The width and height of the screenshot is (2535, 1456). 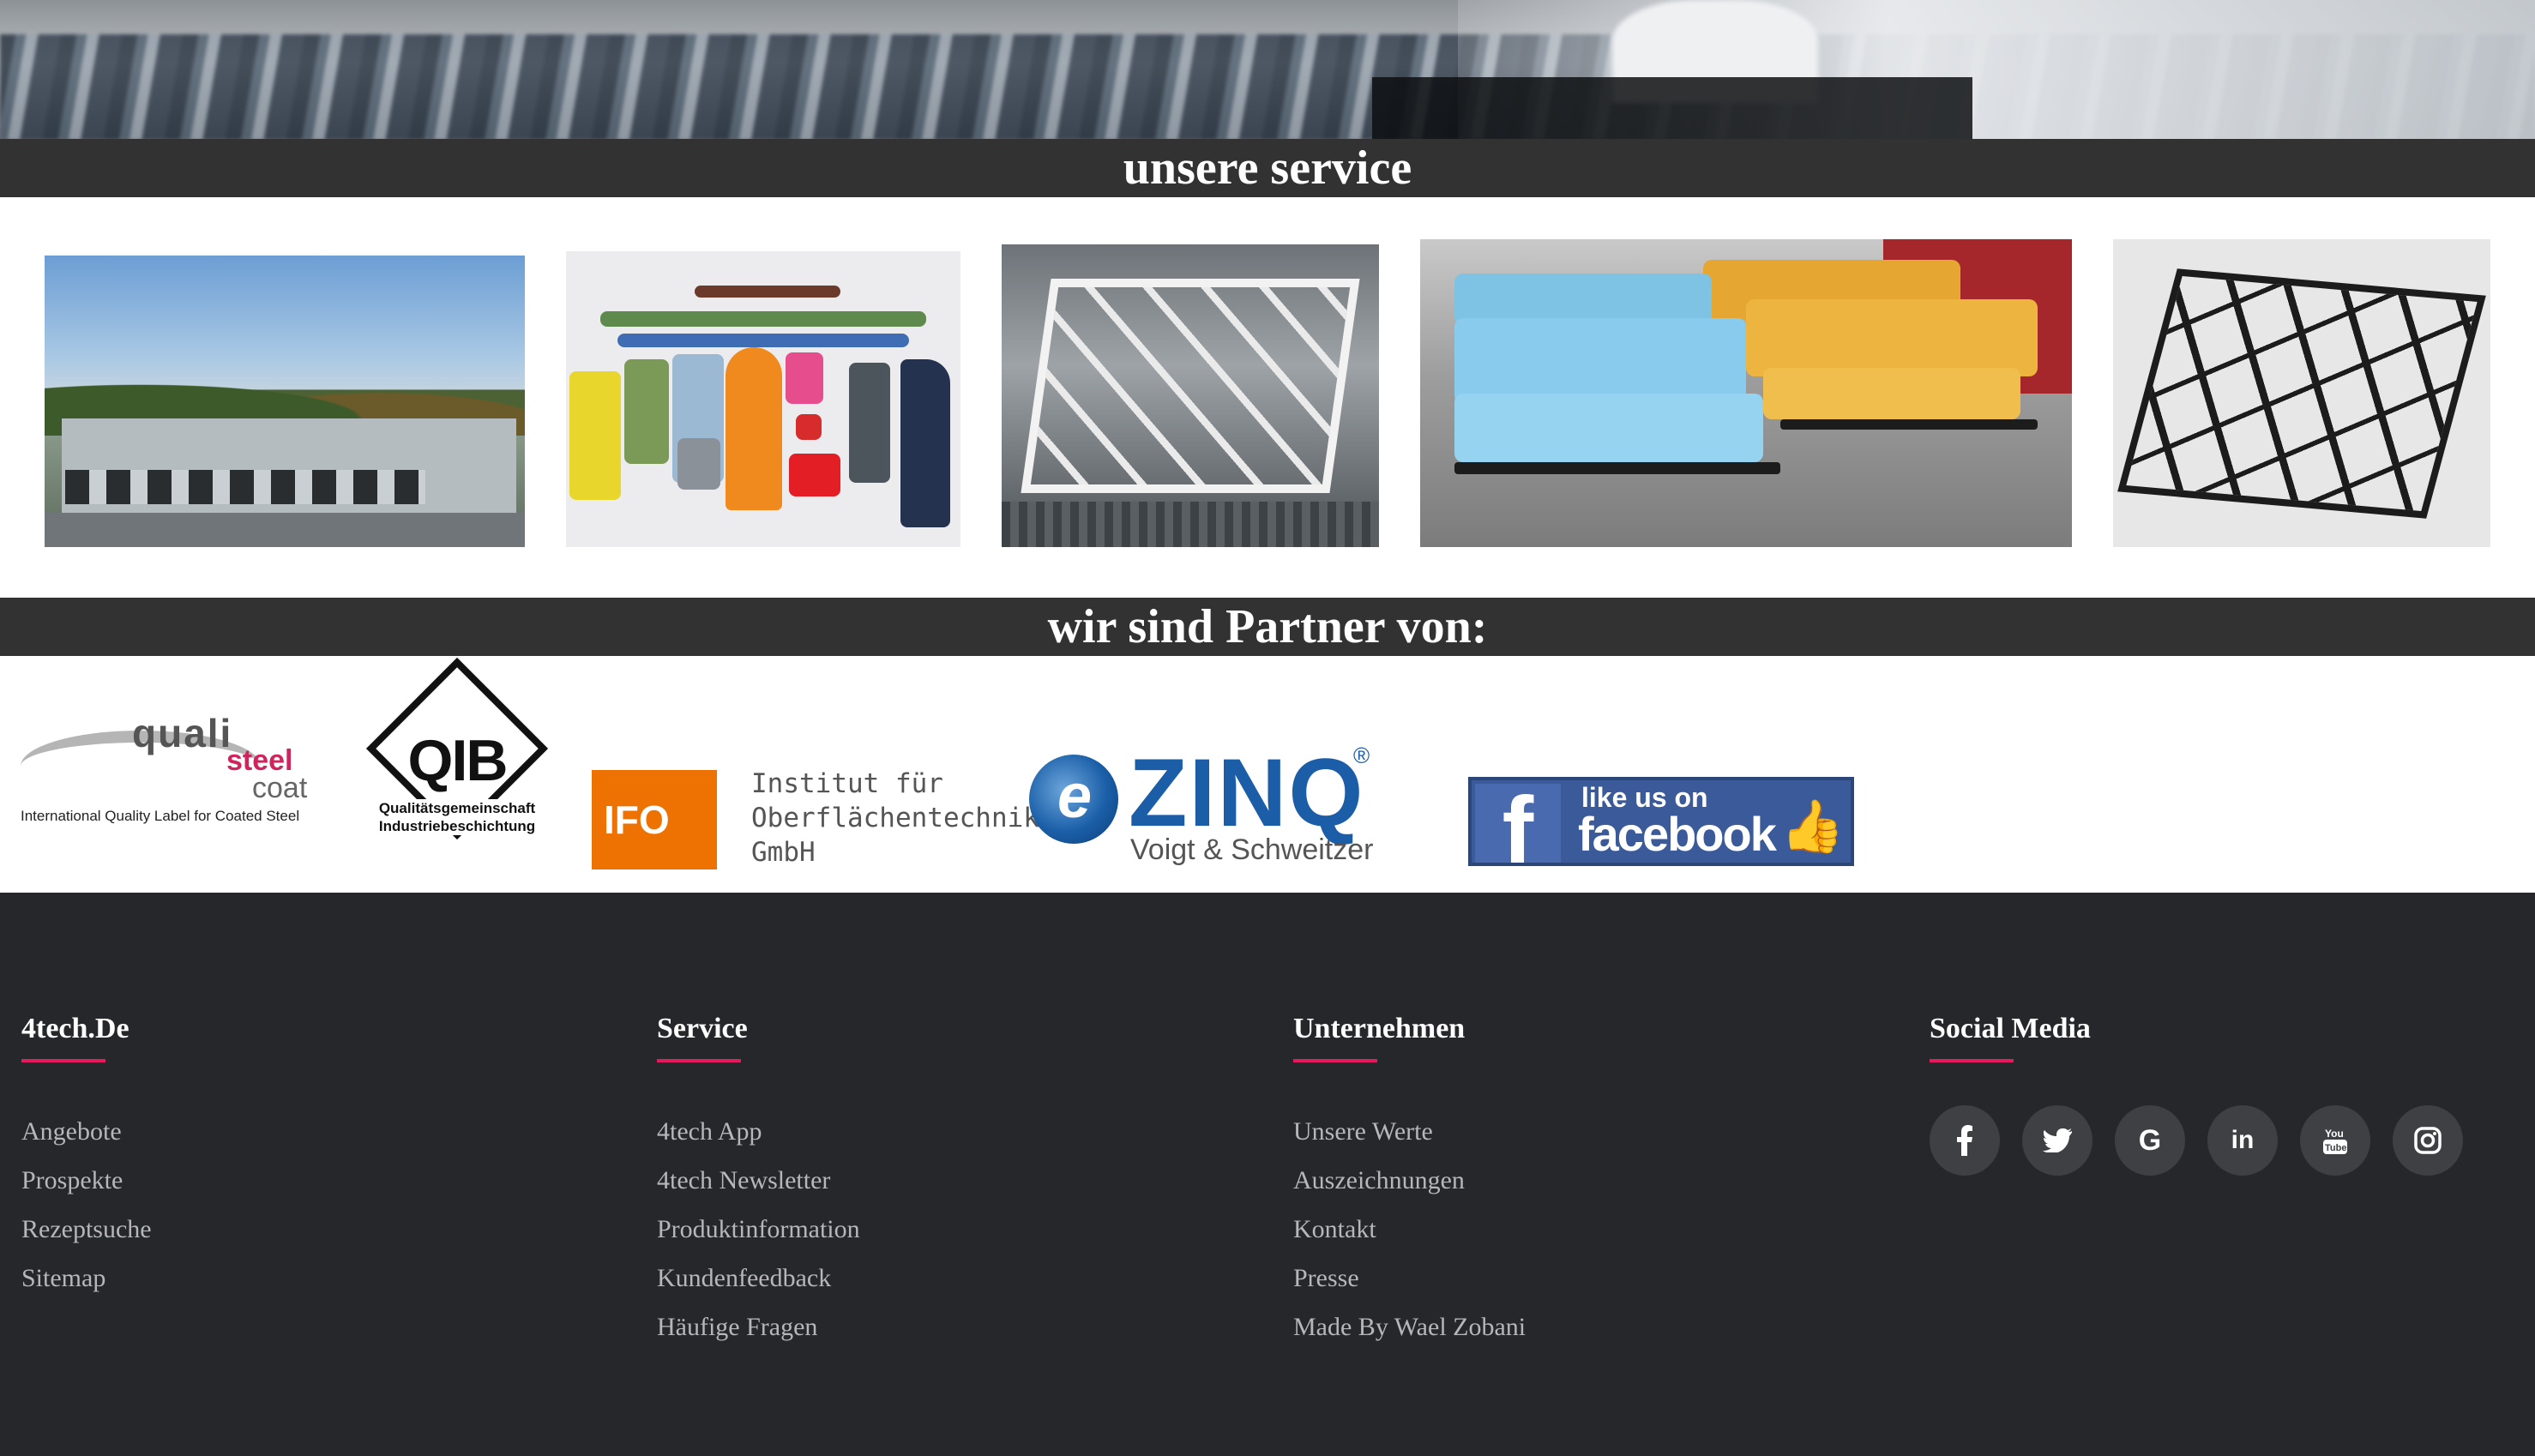 What do you see at coordinates (1409, 1327) in the screenshot?
I see `footer-link-credit: Made By Wael Zobani` at bounding box center [1409, 1327].